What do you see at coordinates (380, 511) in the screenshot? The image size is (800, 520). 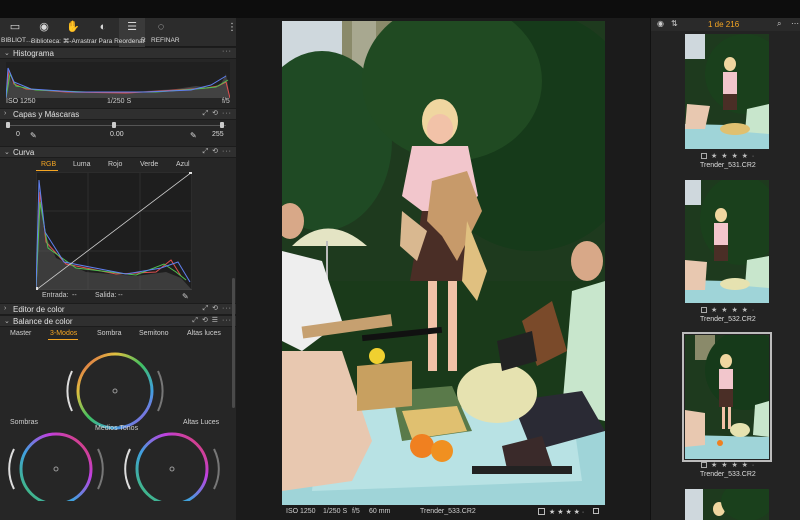 I see `viewer-focal: 60 mm` at bounding box center [380, 511].